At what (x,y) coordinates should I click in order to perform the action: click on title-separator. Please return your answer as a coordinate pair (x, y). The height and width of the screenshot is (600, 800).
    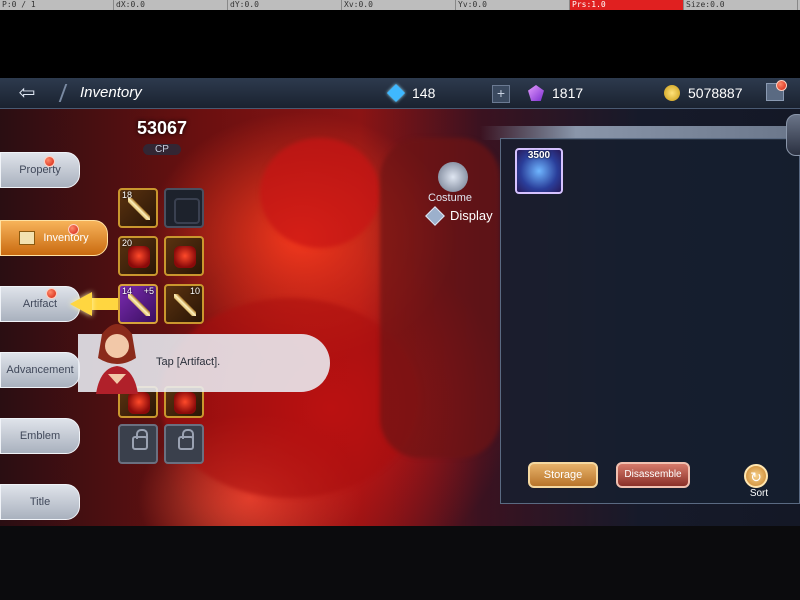
    Looking at the image, I should click on (70, 93).